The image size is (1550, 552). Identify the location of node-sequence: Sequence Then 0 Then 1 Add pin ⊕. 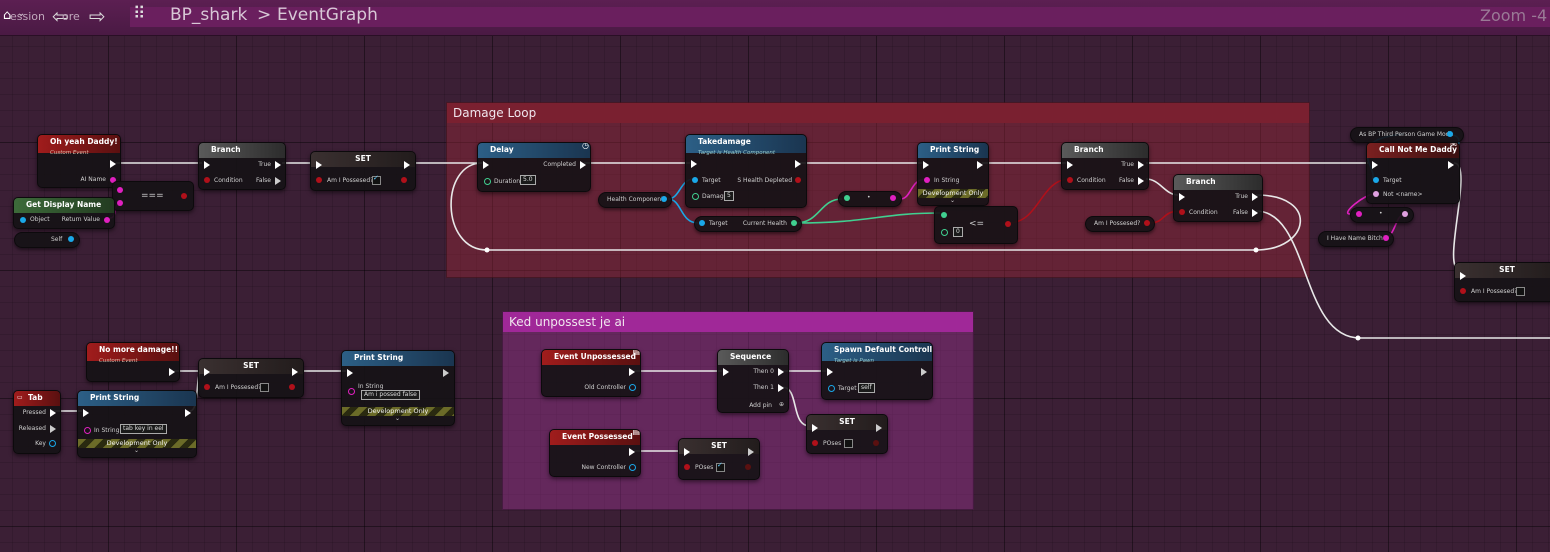
(753, 381).